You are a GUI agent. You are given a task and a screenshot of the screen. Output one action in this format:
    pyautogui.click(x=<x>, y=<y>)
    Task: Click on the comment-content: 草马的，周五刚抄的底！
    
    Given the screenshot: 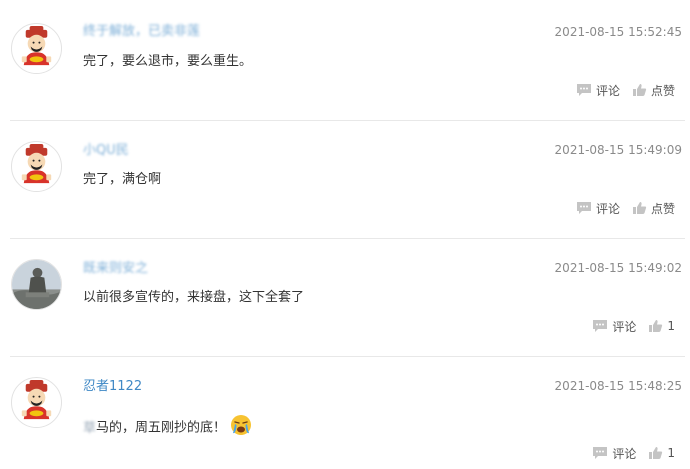 What is the action you would take?
    pyautogui.click(x=168, y=428)
    